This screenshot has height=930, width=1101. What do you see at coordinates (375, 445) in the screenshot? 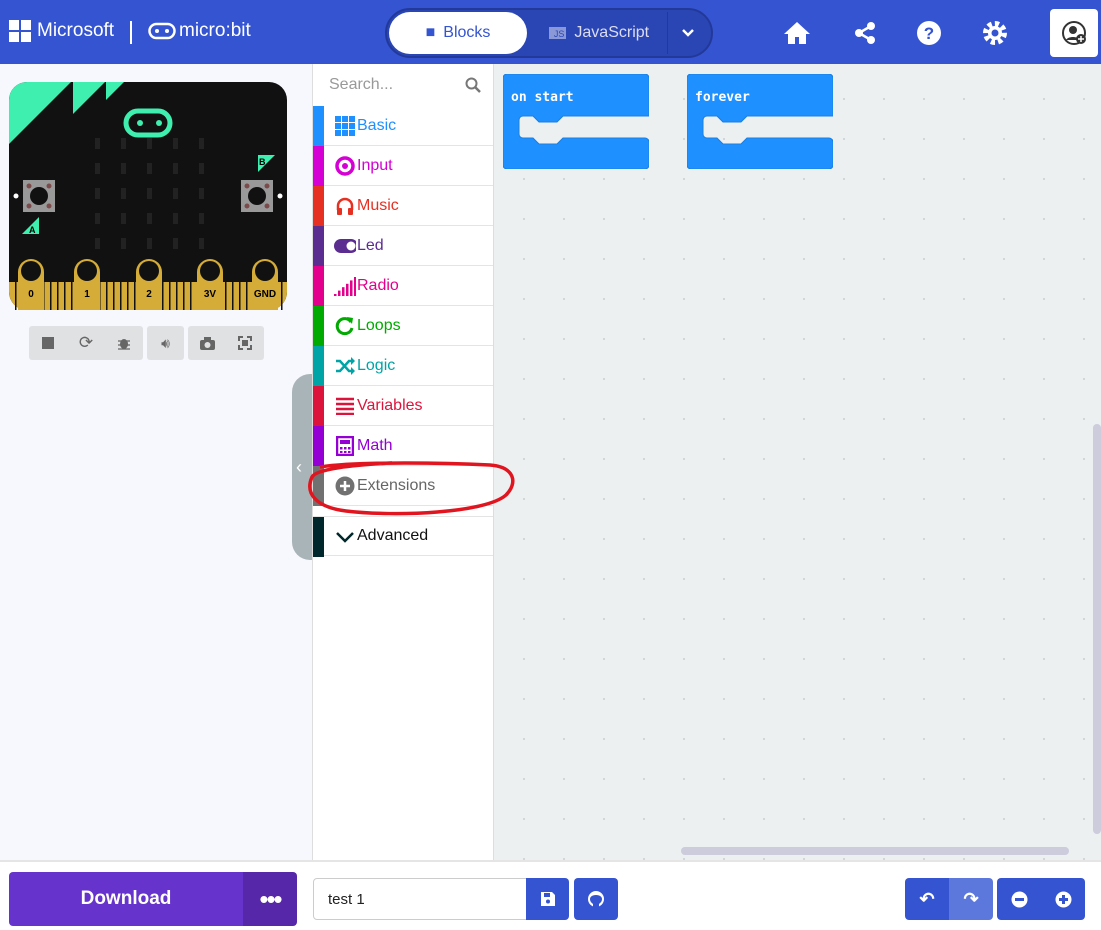
I see `category-label: Math` at bounding box center [375, 445].